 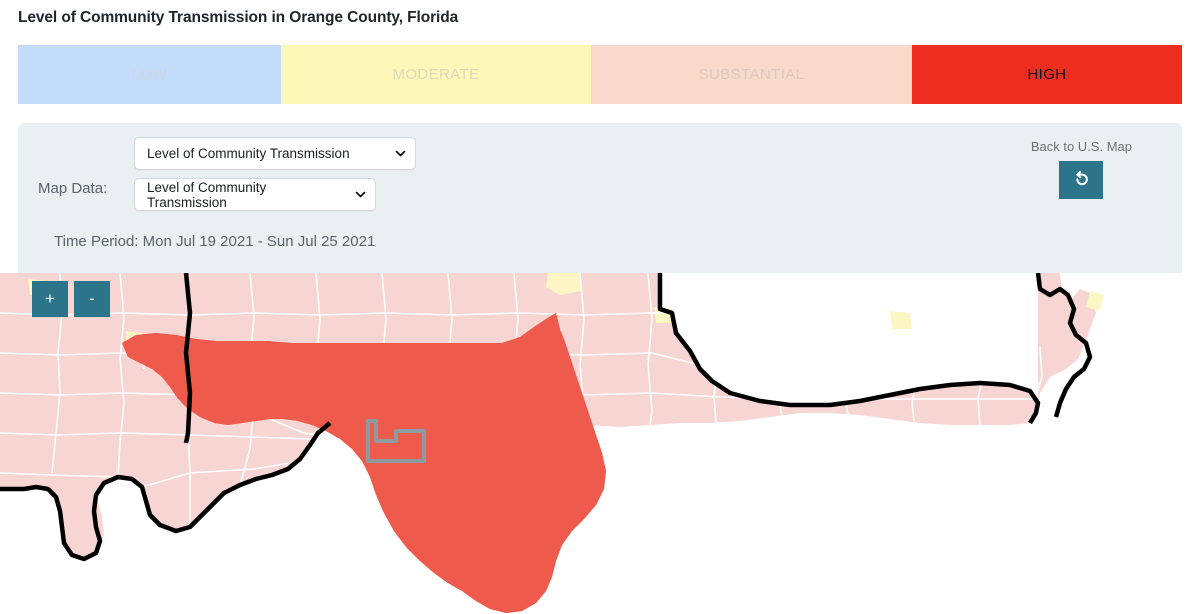 I want to click on legend-label-moderate: MODERATE, so click(x=436, y=74).